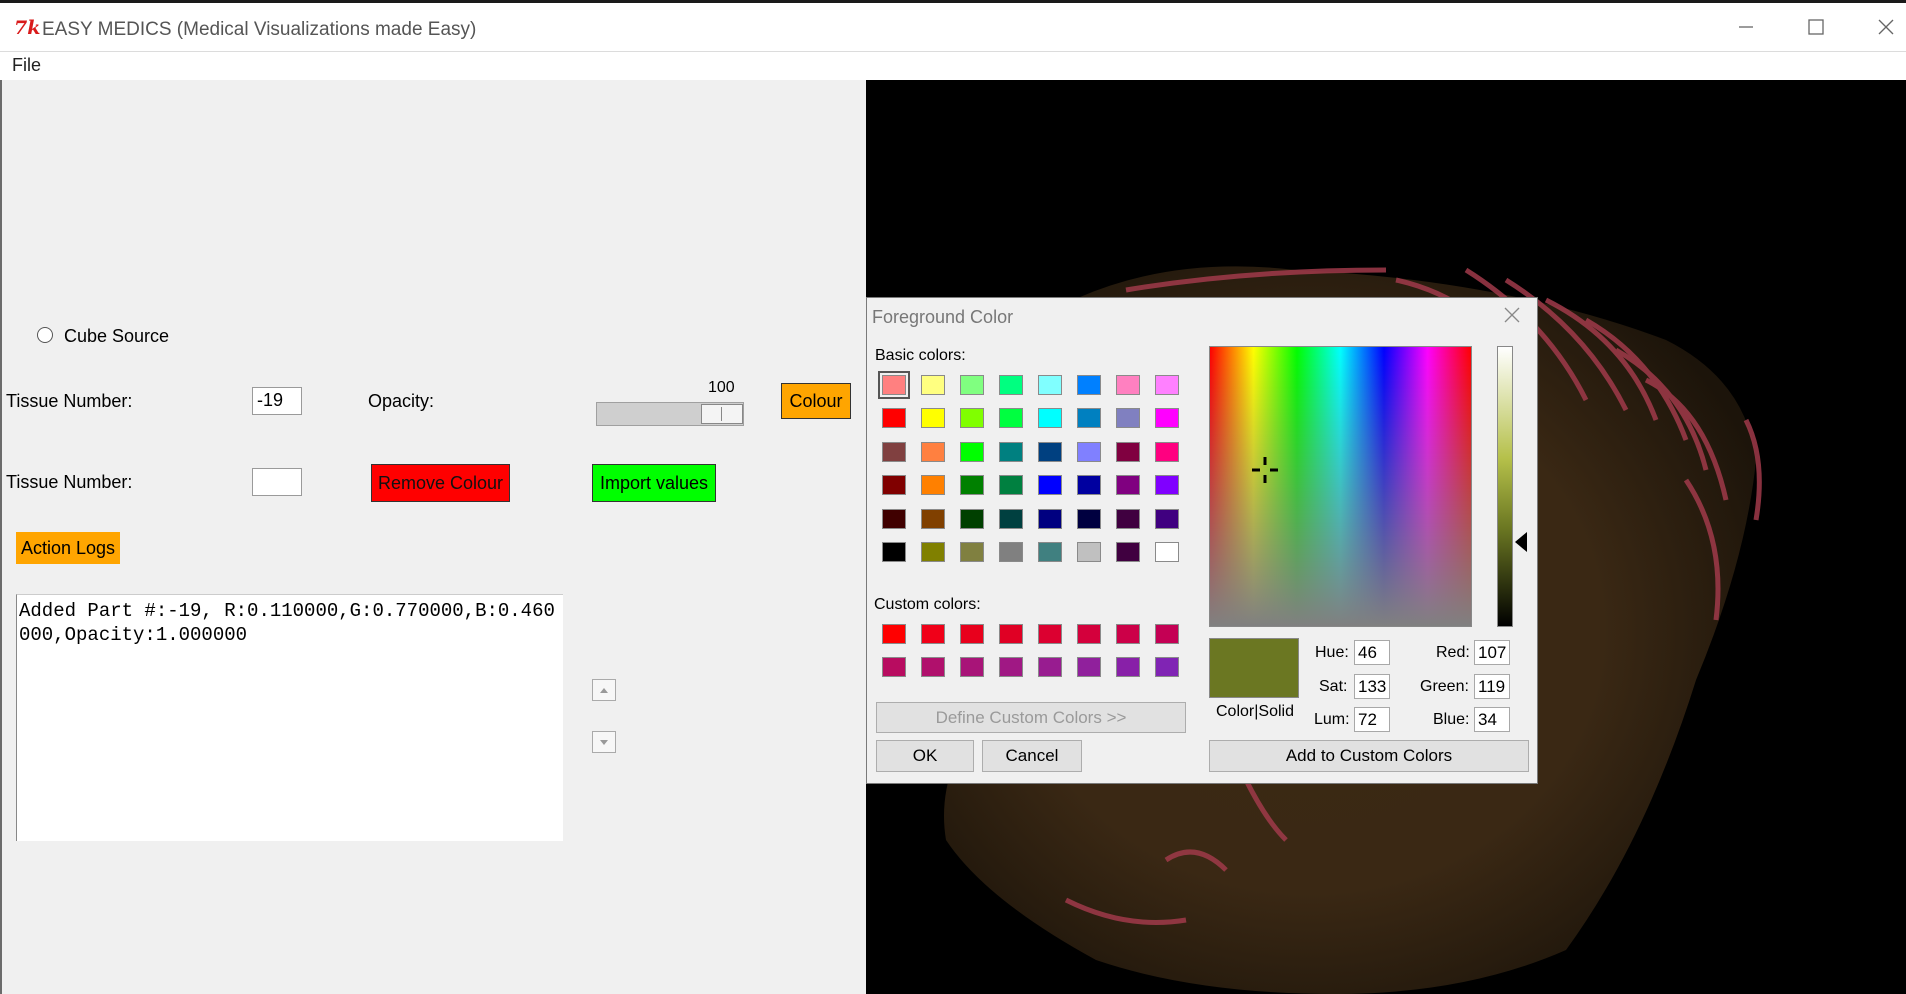 The image size is (1906, 994). I want to click on luminance-slider, so click(1505, 486).